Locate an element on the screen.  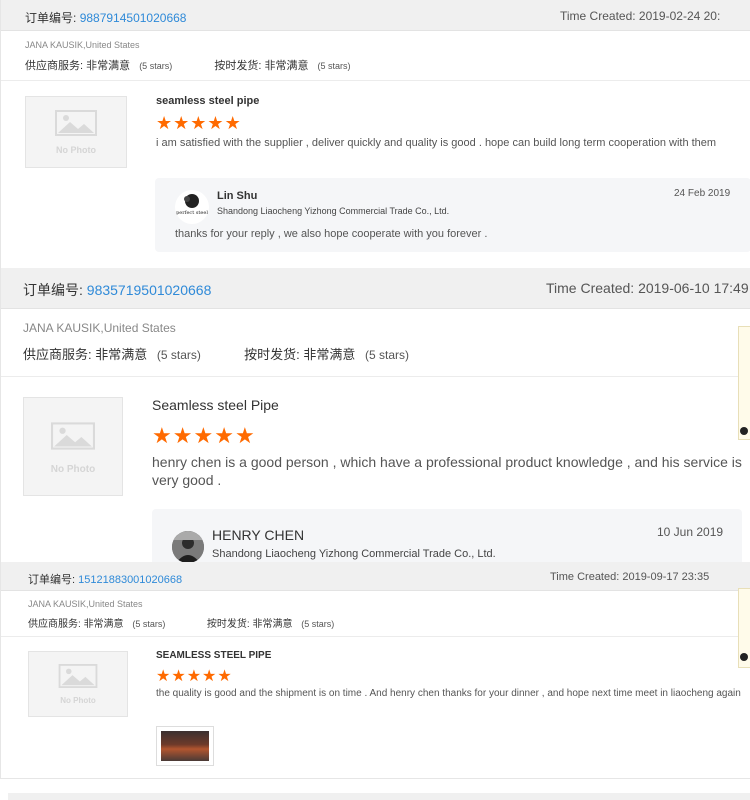
time-created: Time Created: 2019-06-10 17:49 is located at coordinates (647, 288).